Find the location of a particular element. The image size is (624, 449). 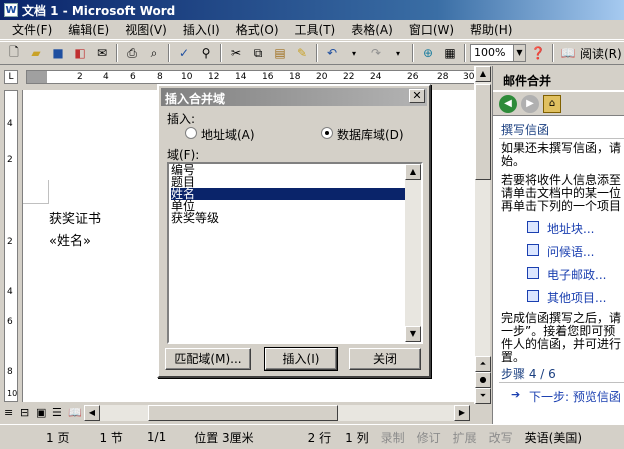

read-mode-icon: 📖 is located at coordinates (568, 53).